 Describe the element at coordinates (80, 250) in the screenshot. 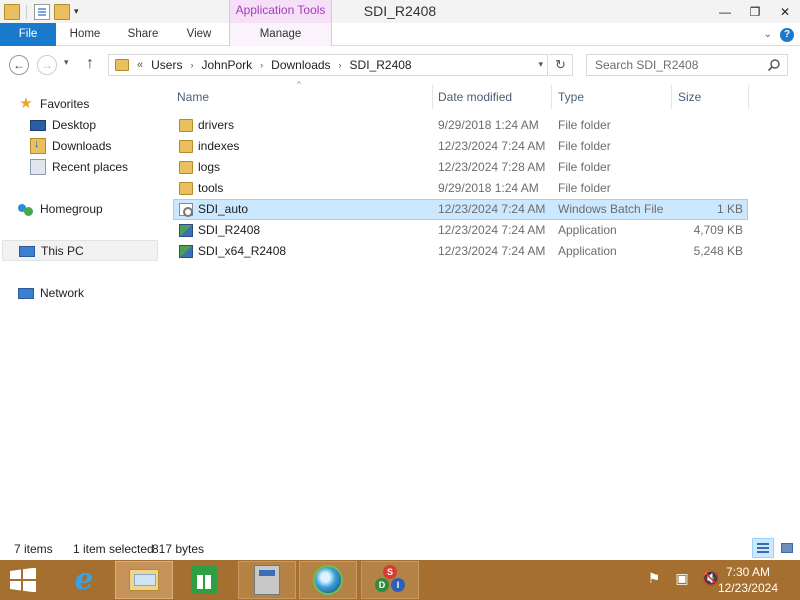

I see `sidebar-item-this-pc: This PC` at that location.